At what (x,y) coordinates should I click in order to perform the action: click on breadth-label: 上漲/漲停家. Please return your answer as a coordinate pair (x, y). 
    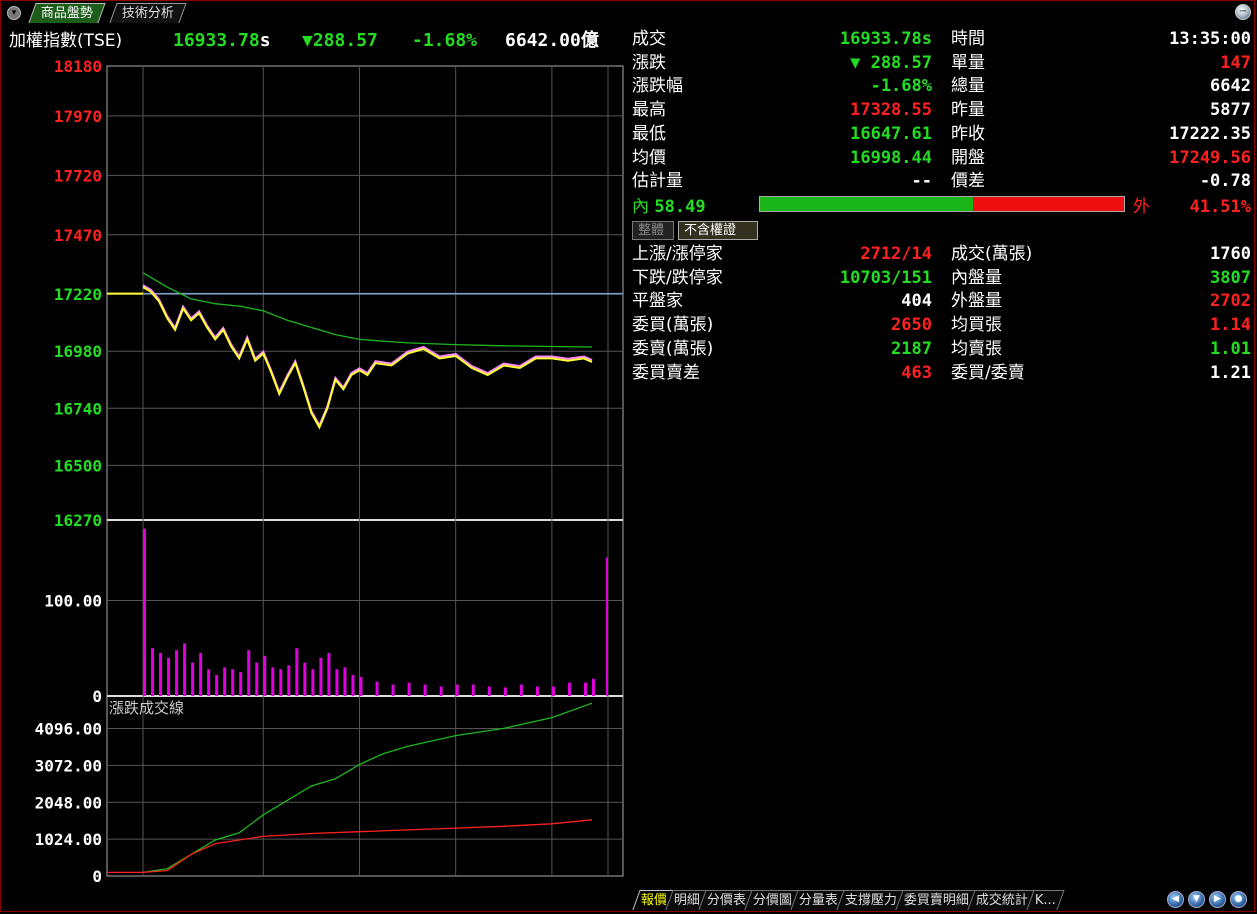
    Looking at the image, I should click on (677, 254).